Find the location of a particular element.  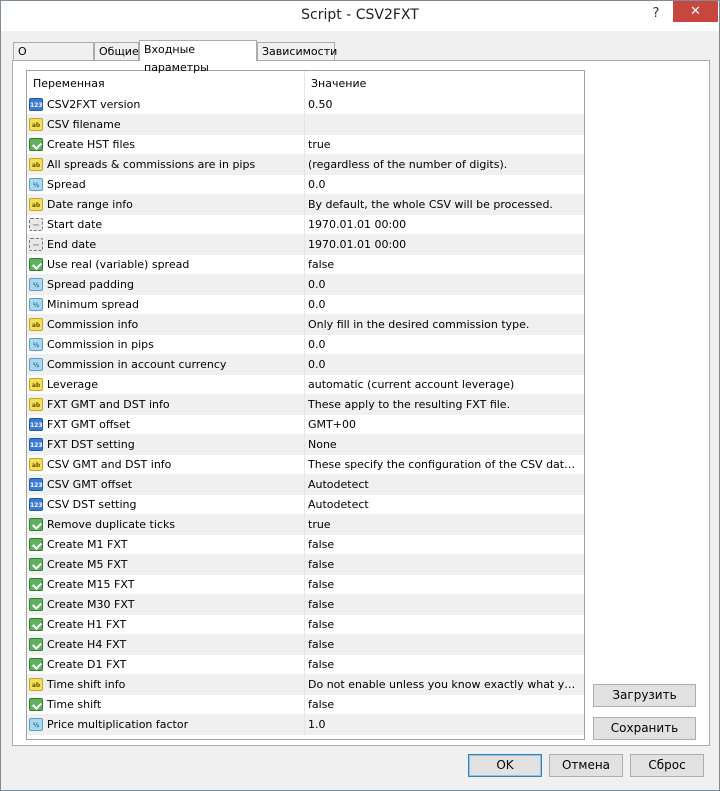

ok-button: OK is located at coordinates (505, 765).